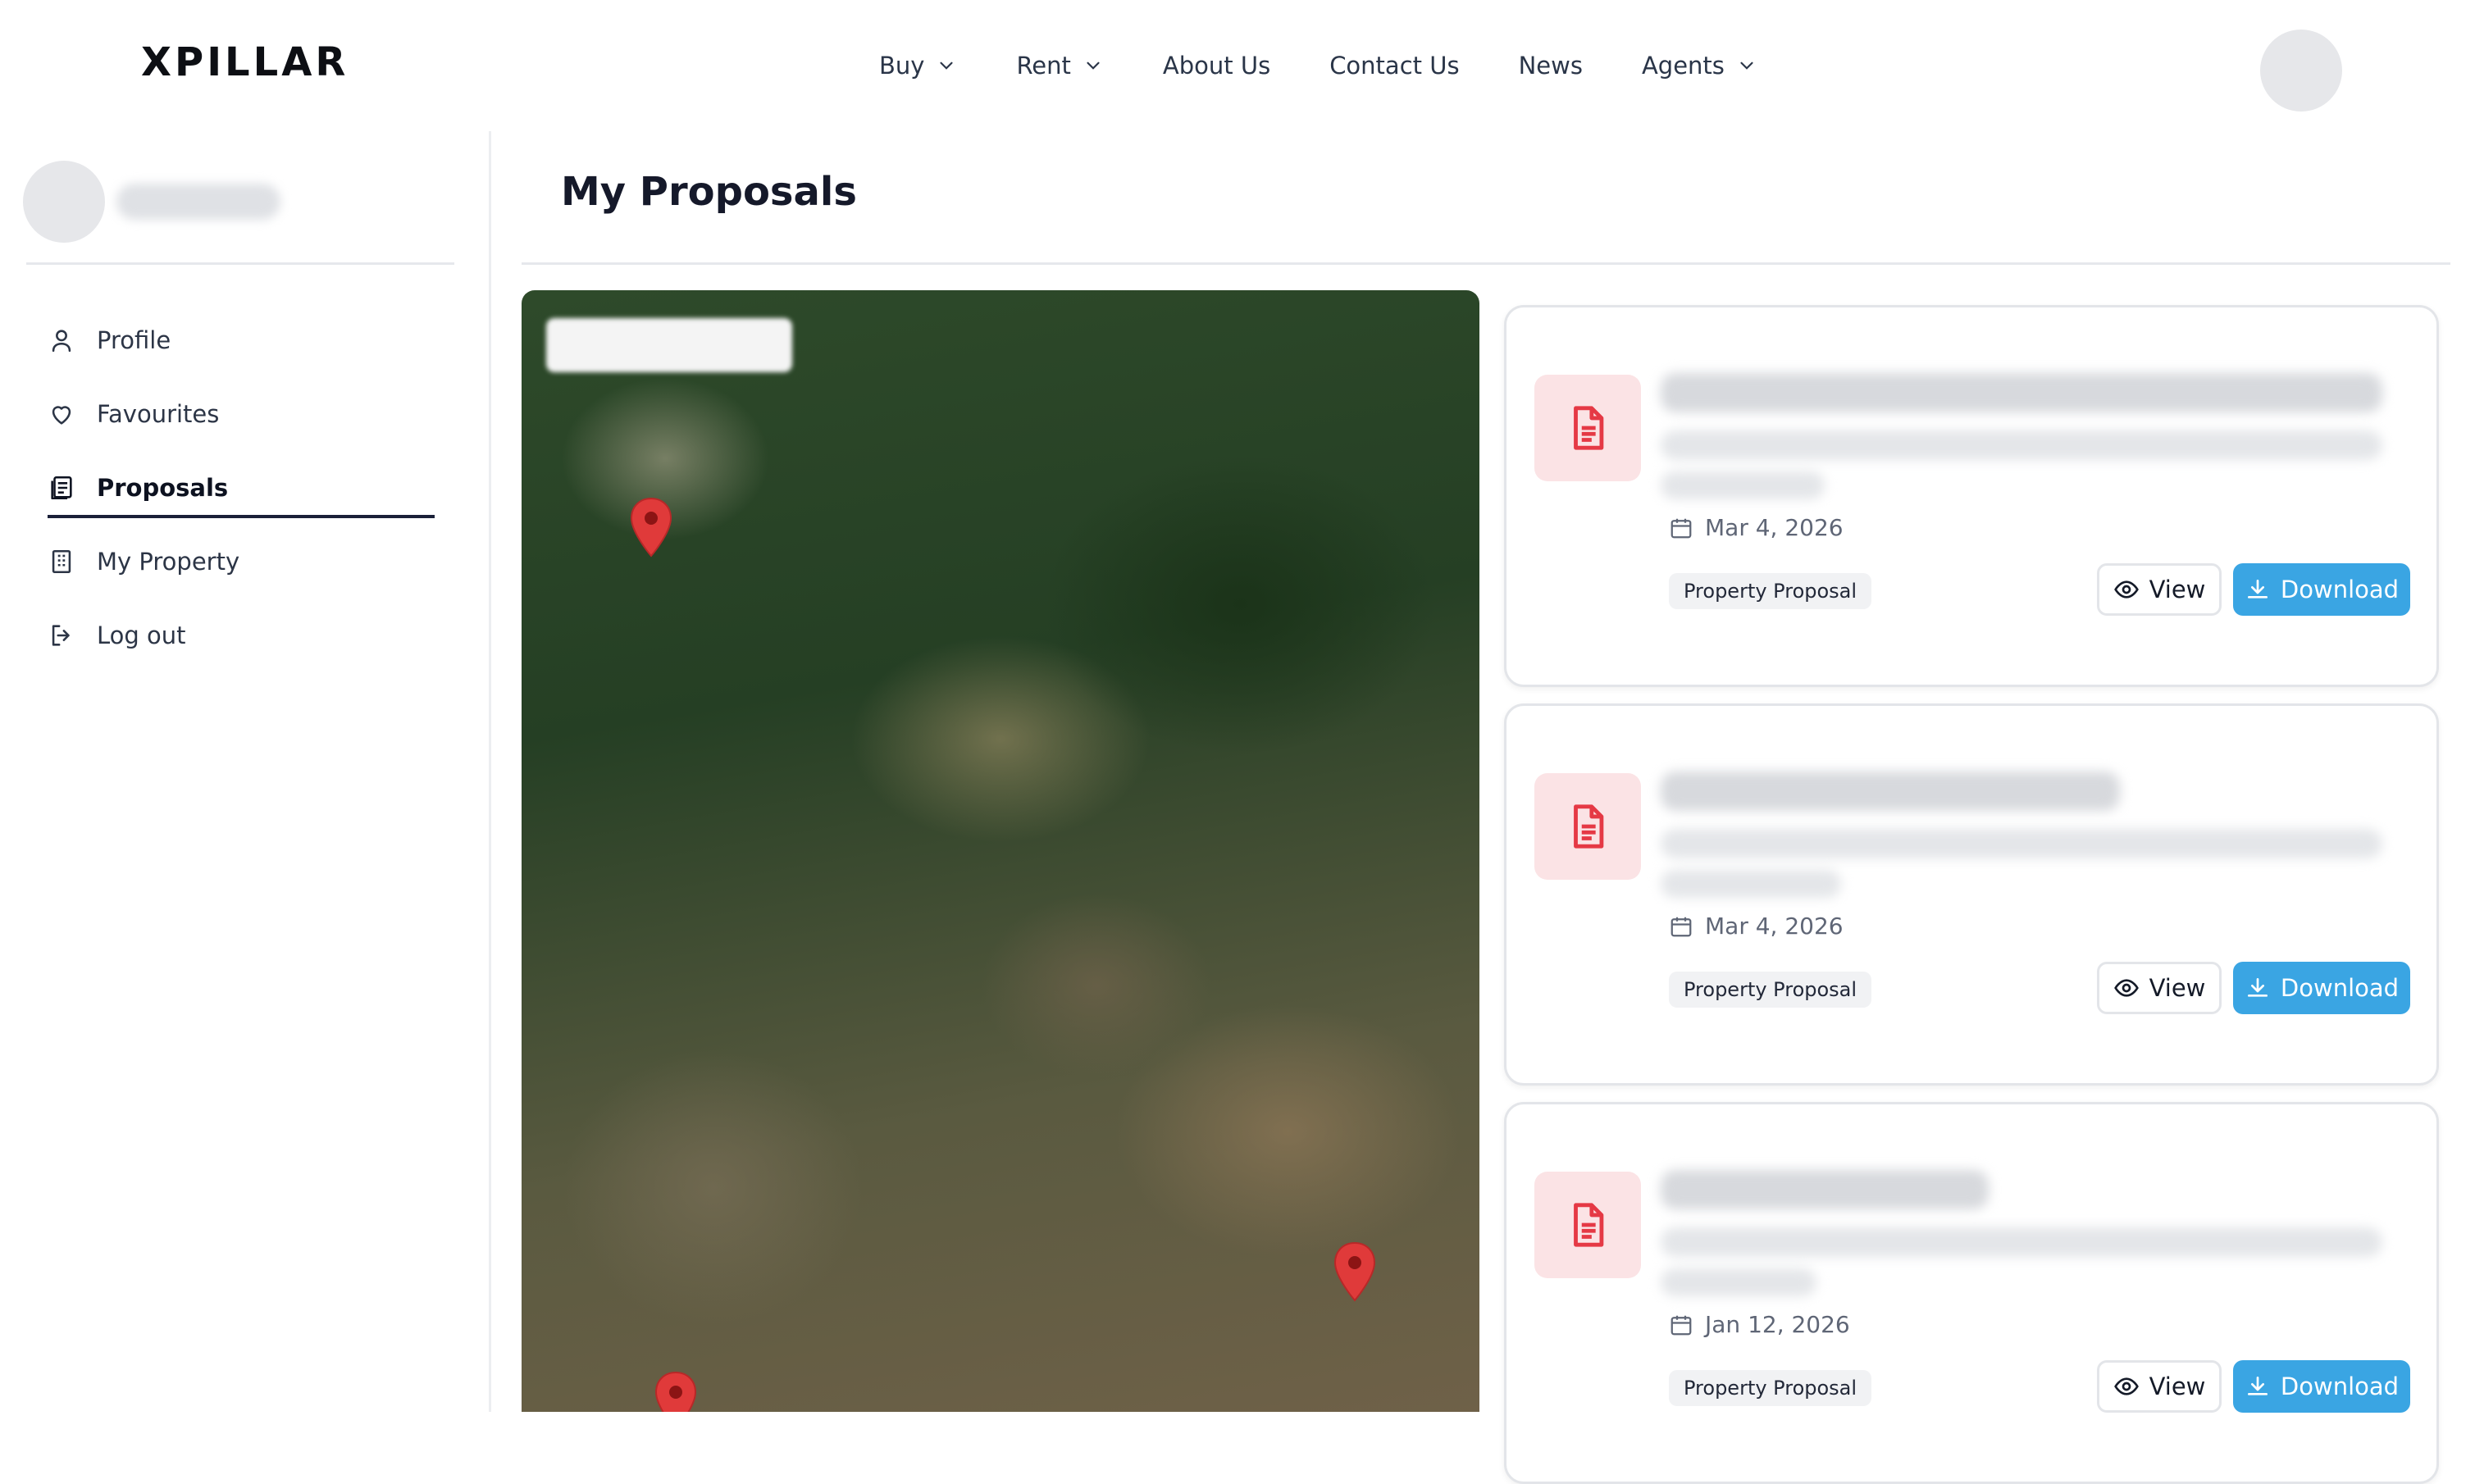 This screenshot has height=1484, width=2475. I want to click on sidebar-item-label: Profile, so click(134, 340).